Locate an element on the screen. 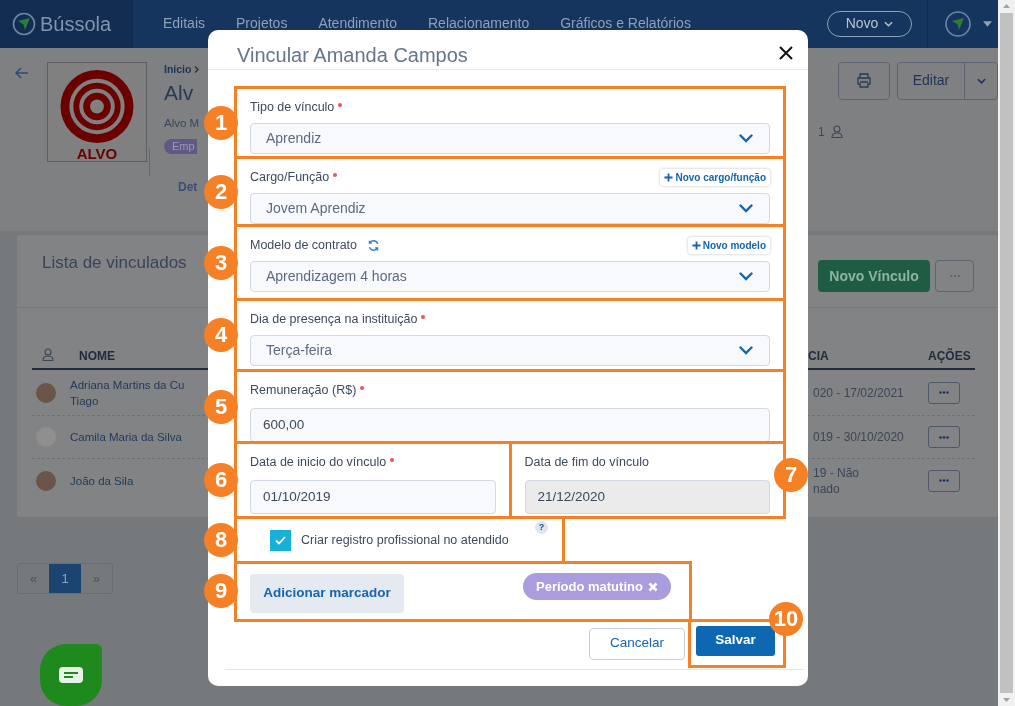  chat-button is located at coordinates (71, 675).